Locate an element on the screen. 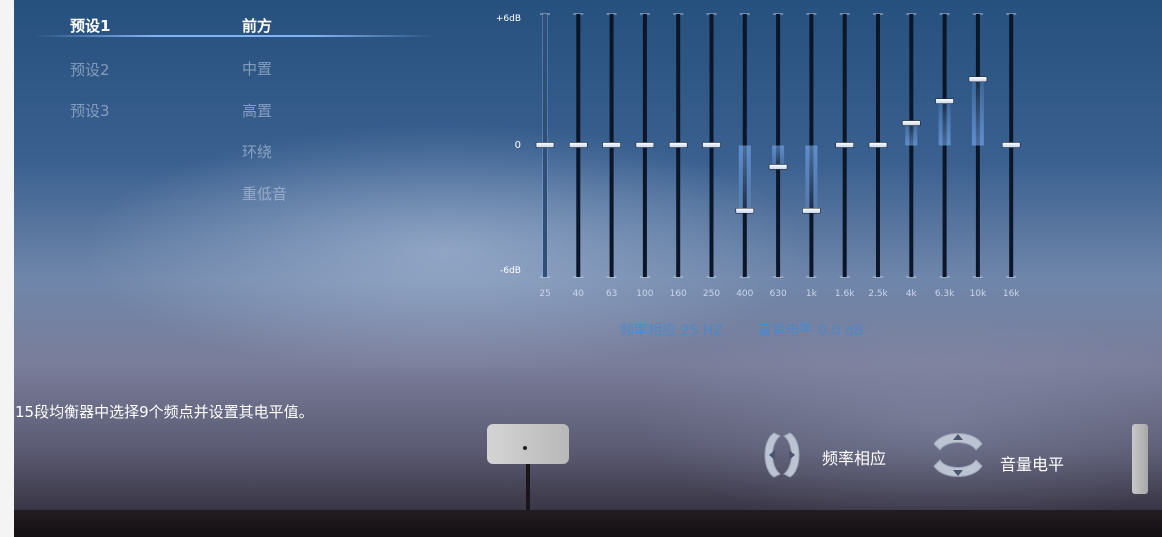 This screenshot has height=537, width=1162. eq-band-freq-label: 16k is located at coordinates (1011, 294).